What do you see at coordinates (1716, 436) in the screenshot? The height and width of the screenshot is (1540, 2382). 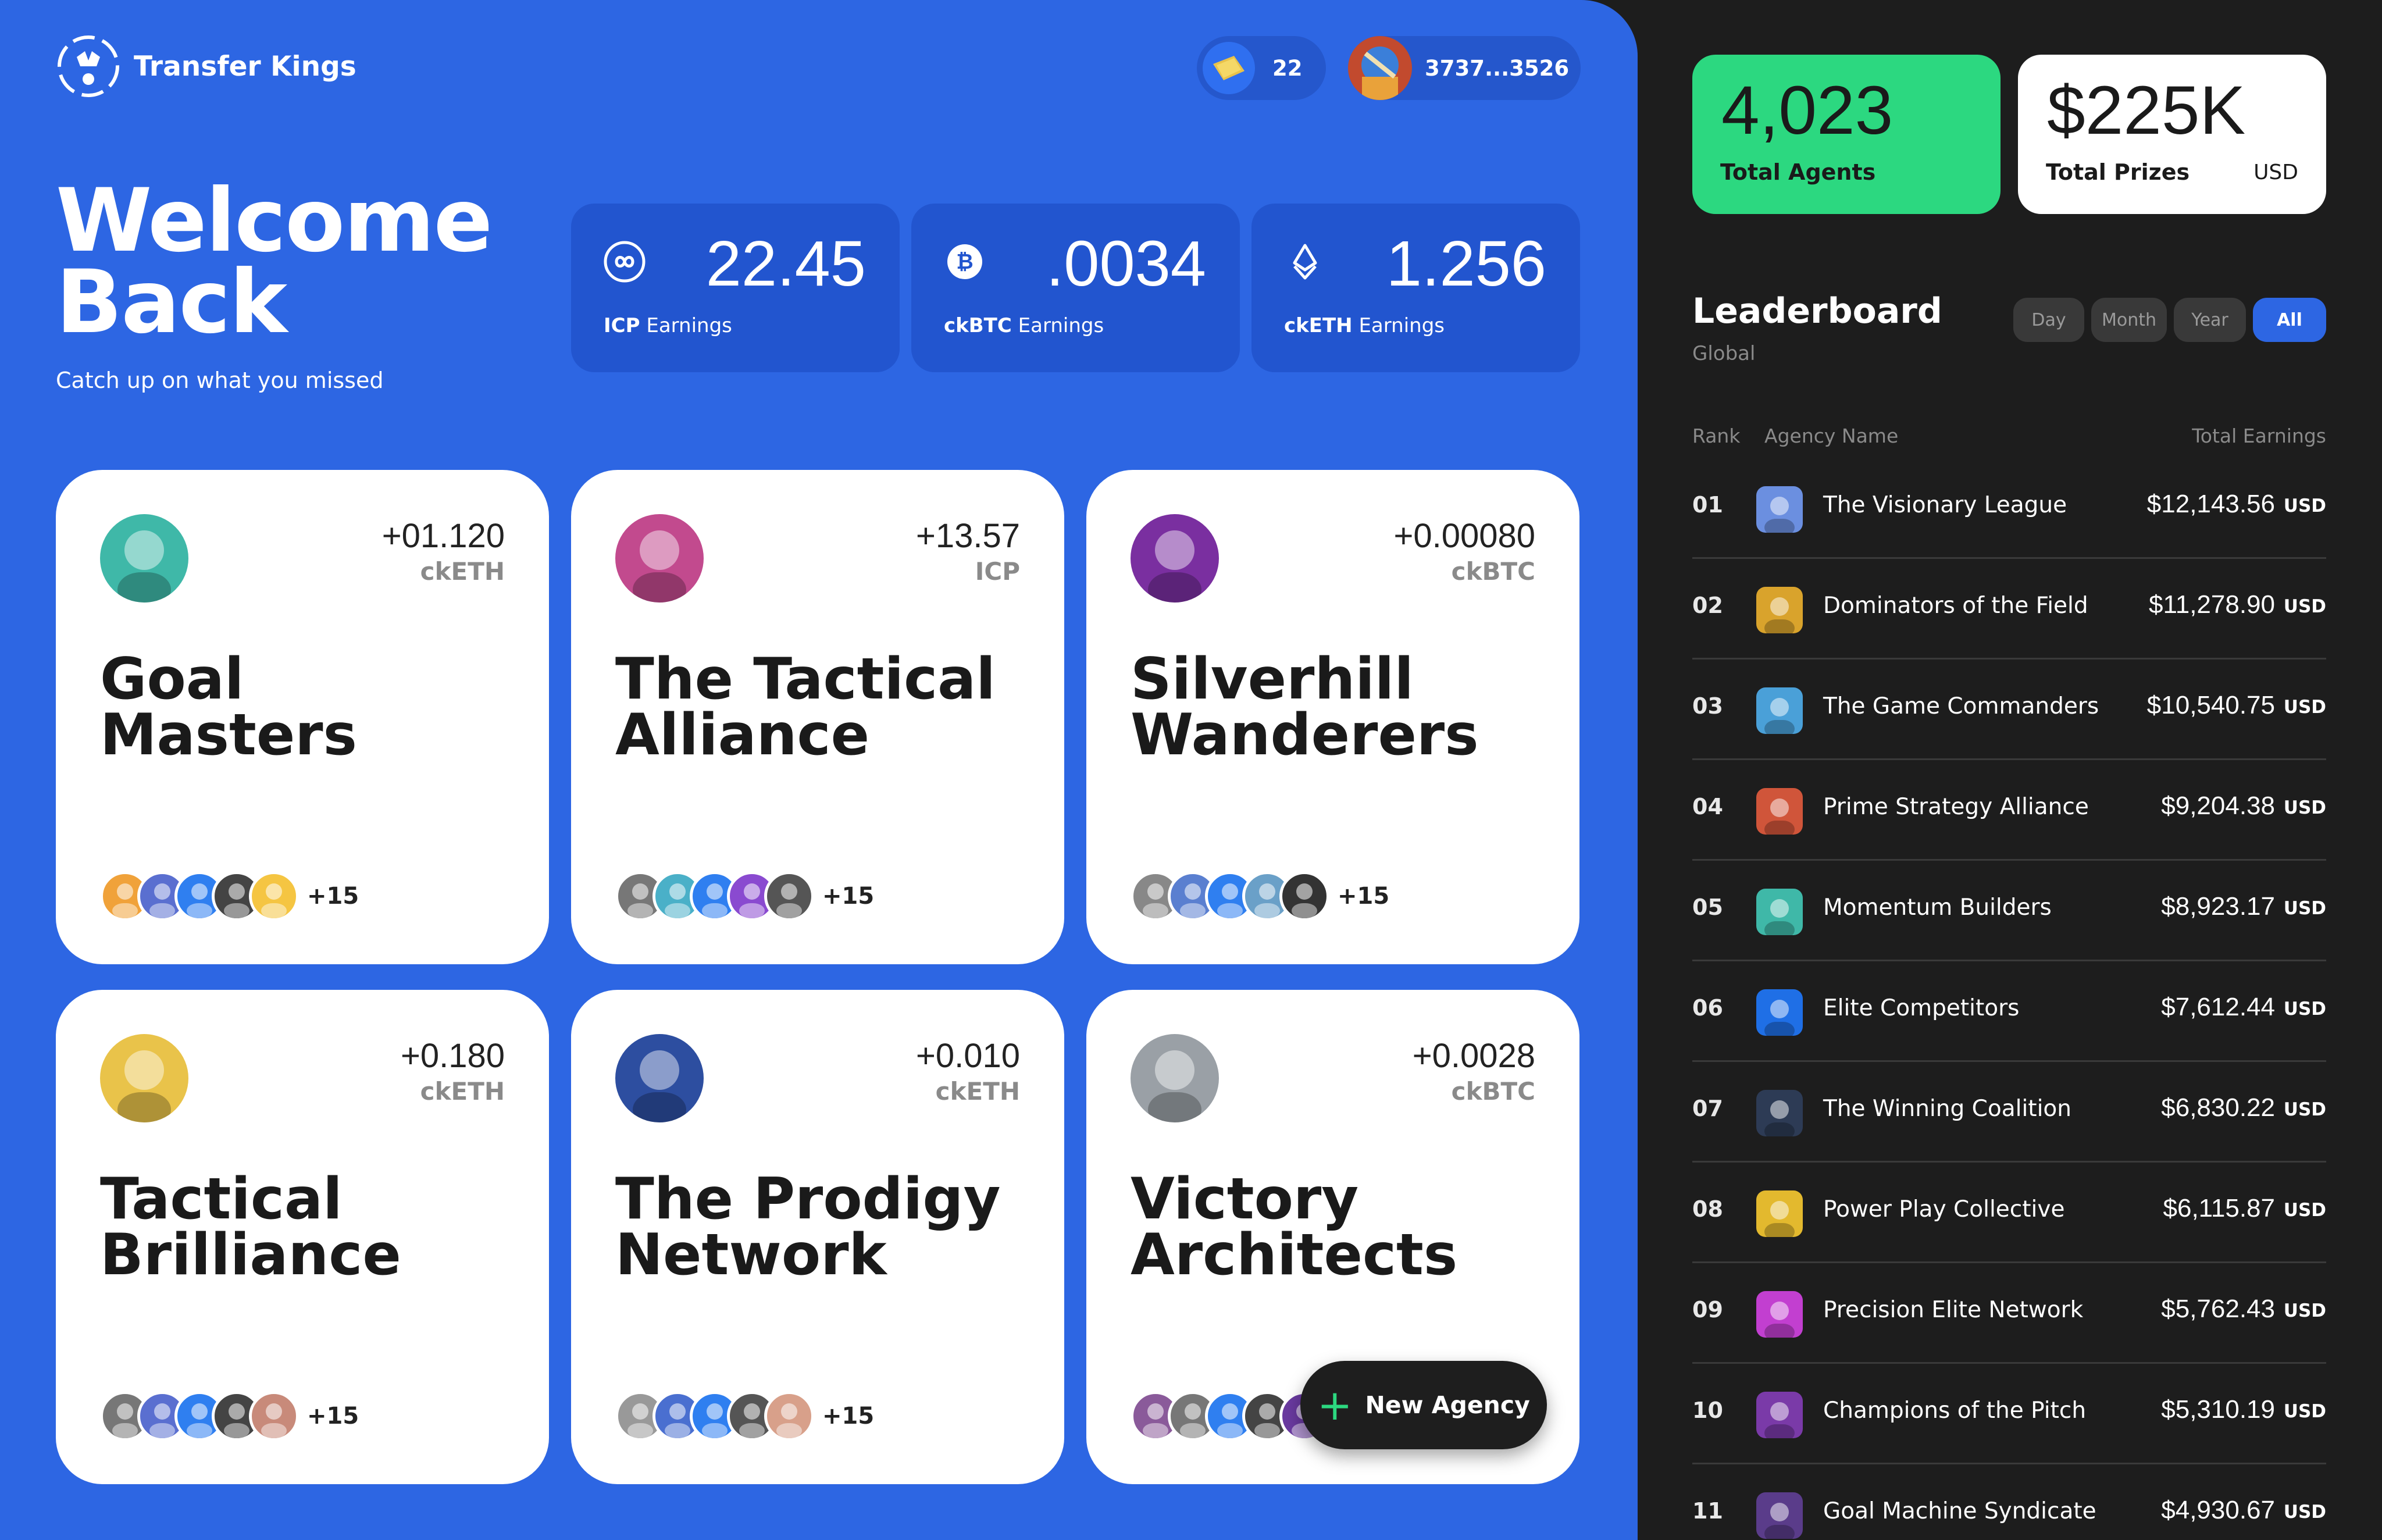 I see `column-header-rank: Rank` at bounding box center [1716, 436].